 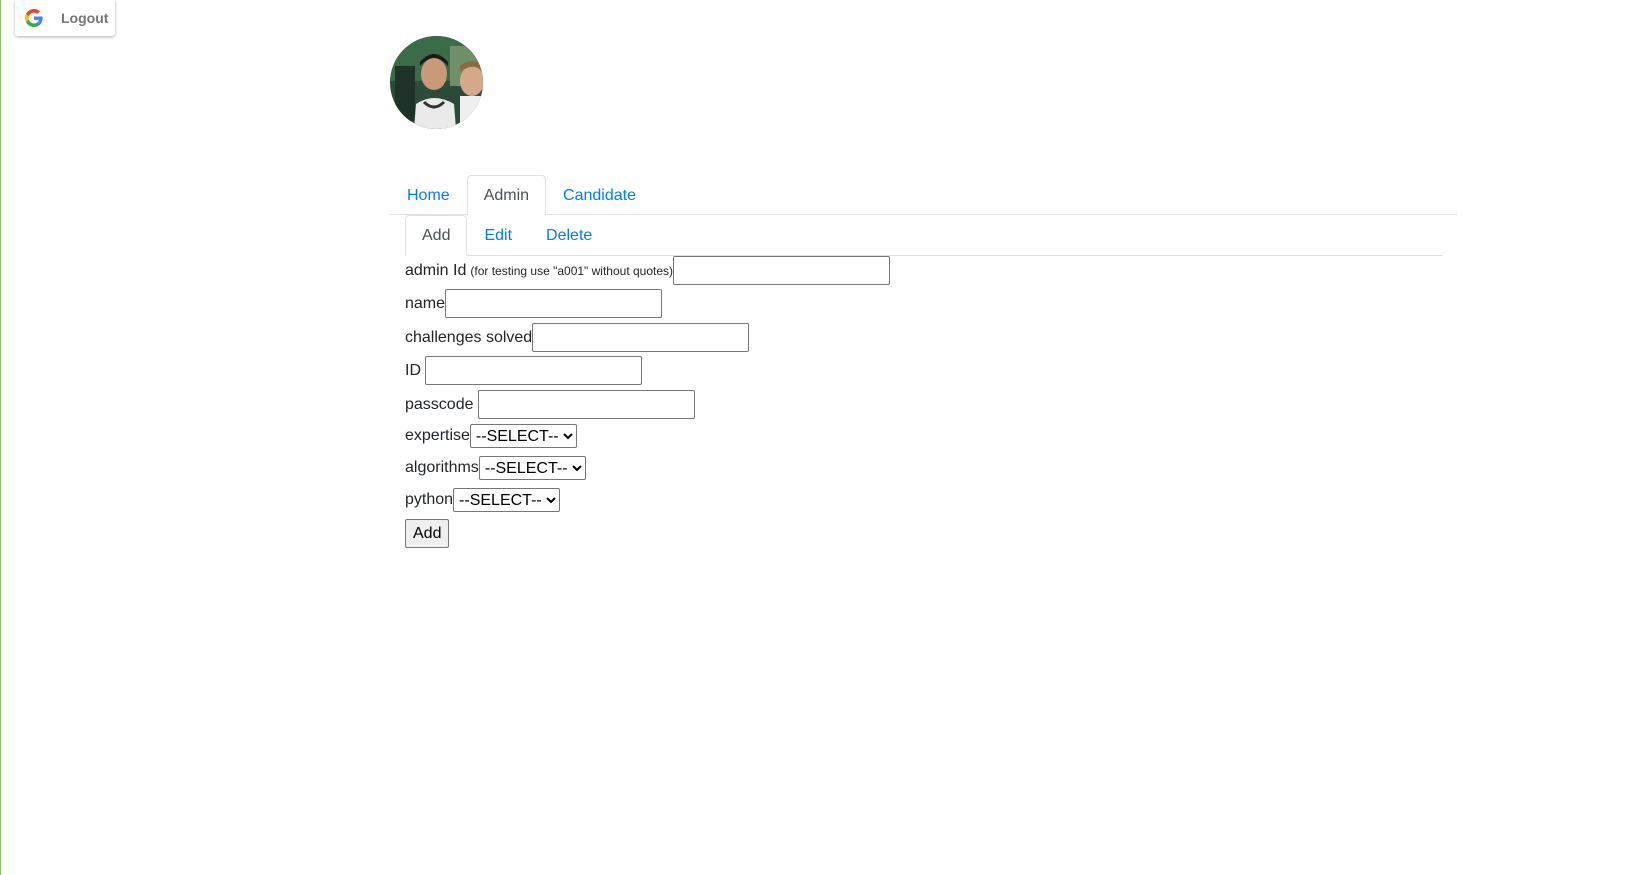 I want to click on expertise-label: expertise, so click(x=437, y=435).